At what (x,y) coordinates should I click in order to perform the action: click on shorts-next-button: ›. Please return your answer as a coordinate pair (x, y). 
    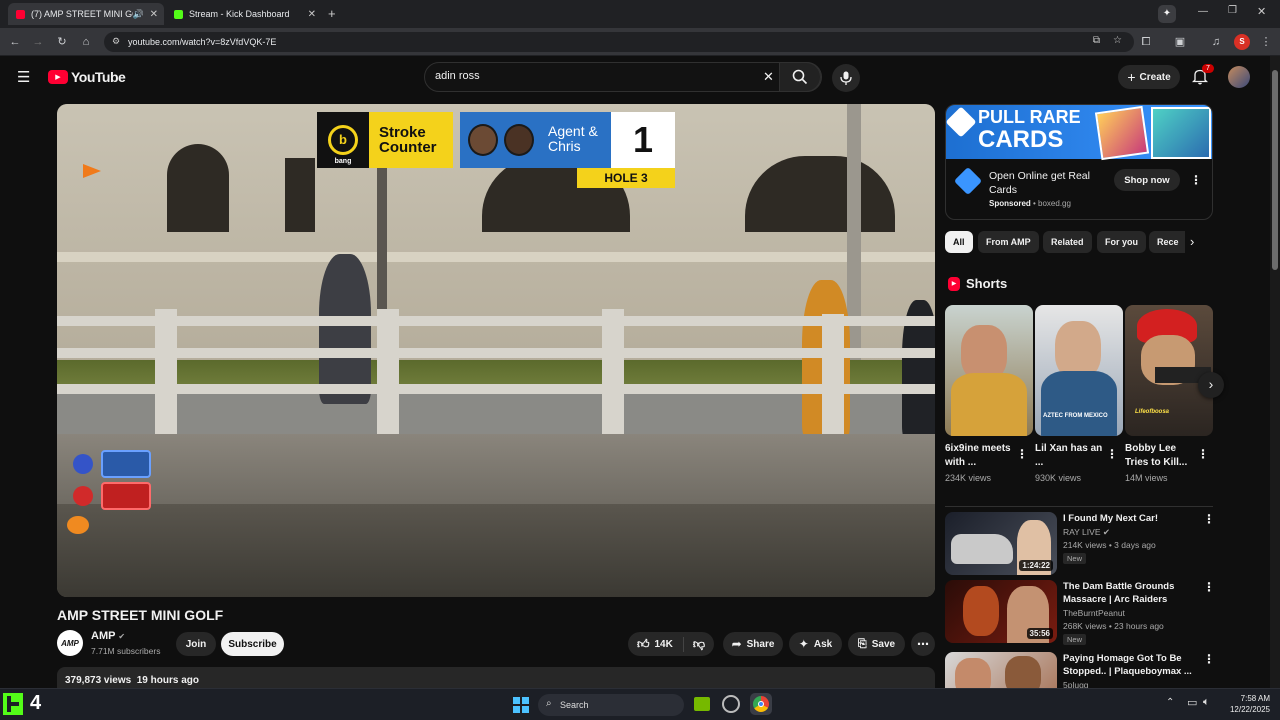
    Looking at the image, I should click on (1211, 385).